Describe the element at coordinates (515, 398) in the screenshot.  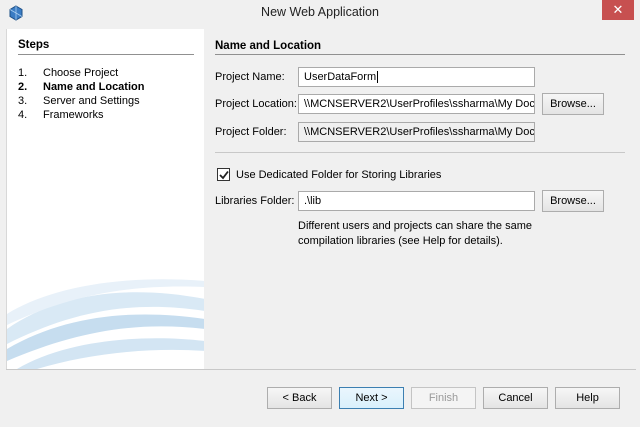
I see `cancel-button: Cancel` at that location.